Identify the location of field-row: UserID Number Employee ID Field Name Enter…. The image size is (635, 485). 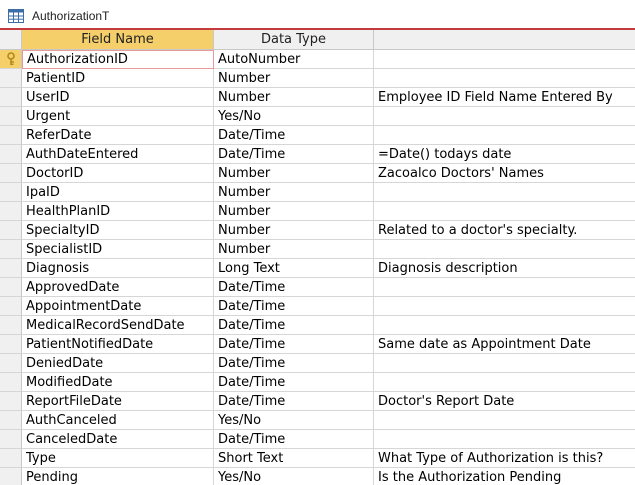
(317, 97).